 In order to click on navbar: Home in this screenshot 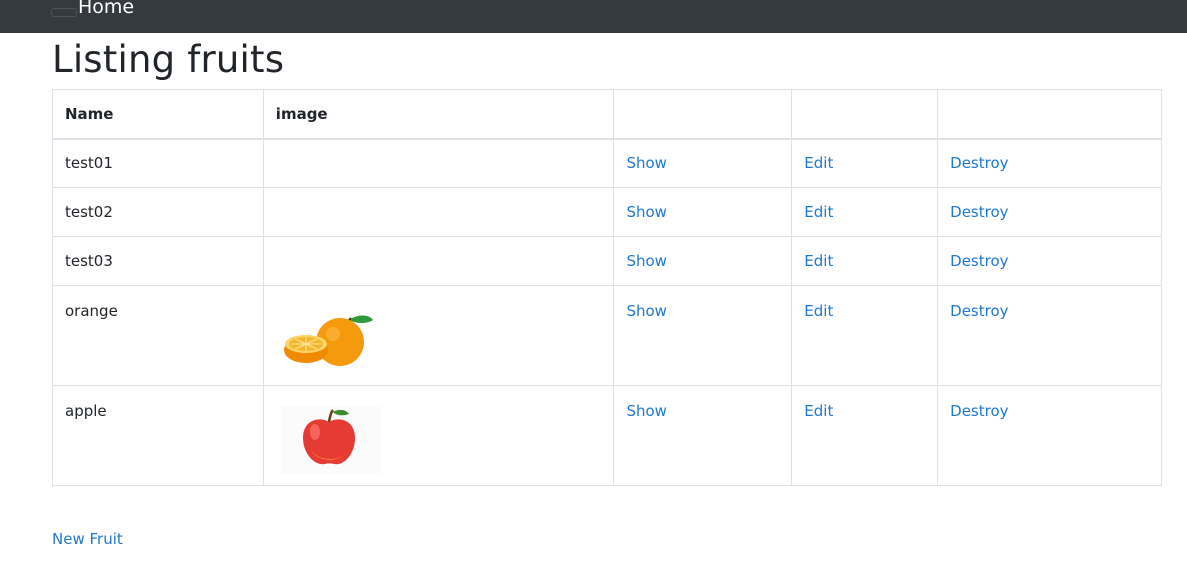, I will do `click(593, 16)`.